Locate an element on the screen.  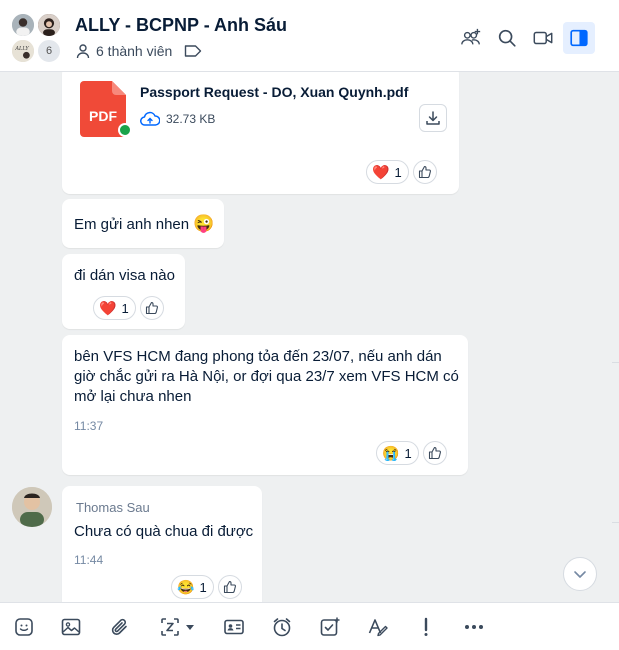
members-label: 6 thành viên is located at coordinates (134, 51).